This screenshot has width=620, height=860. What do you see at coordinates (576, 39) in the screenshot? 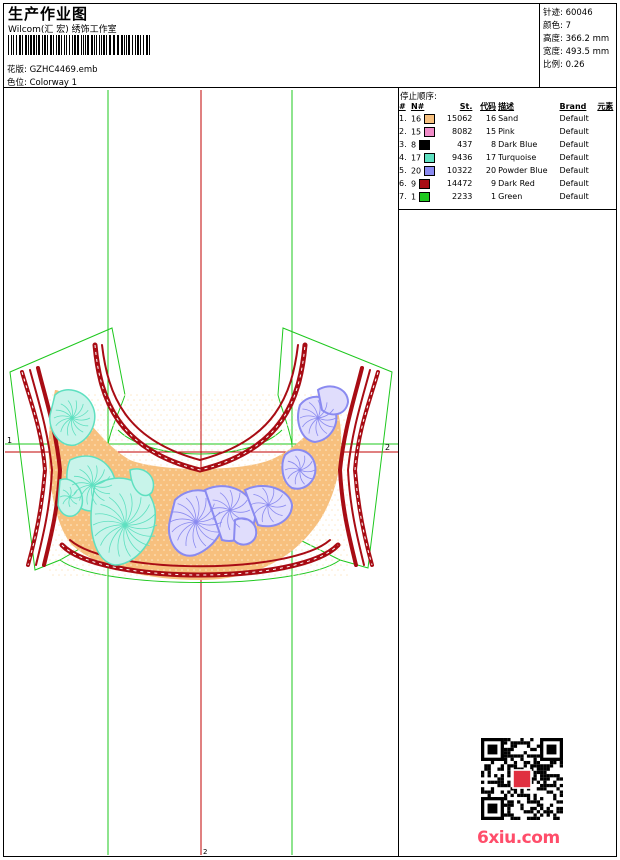
I see `info-height: 高度: 366.2 mm` at bounding box center [576, 39].